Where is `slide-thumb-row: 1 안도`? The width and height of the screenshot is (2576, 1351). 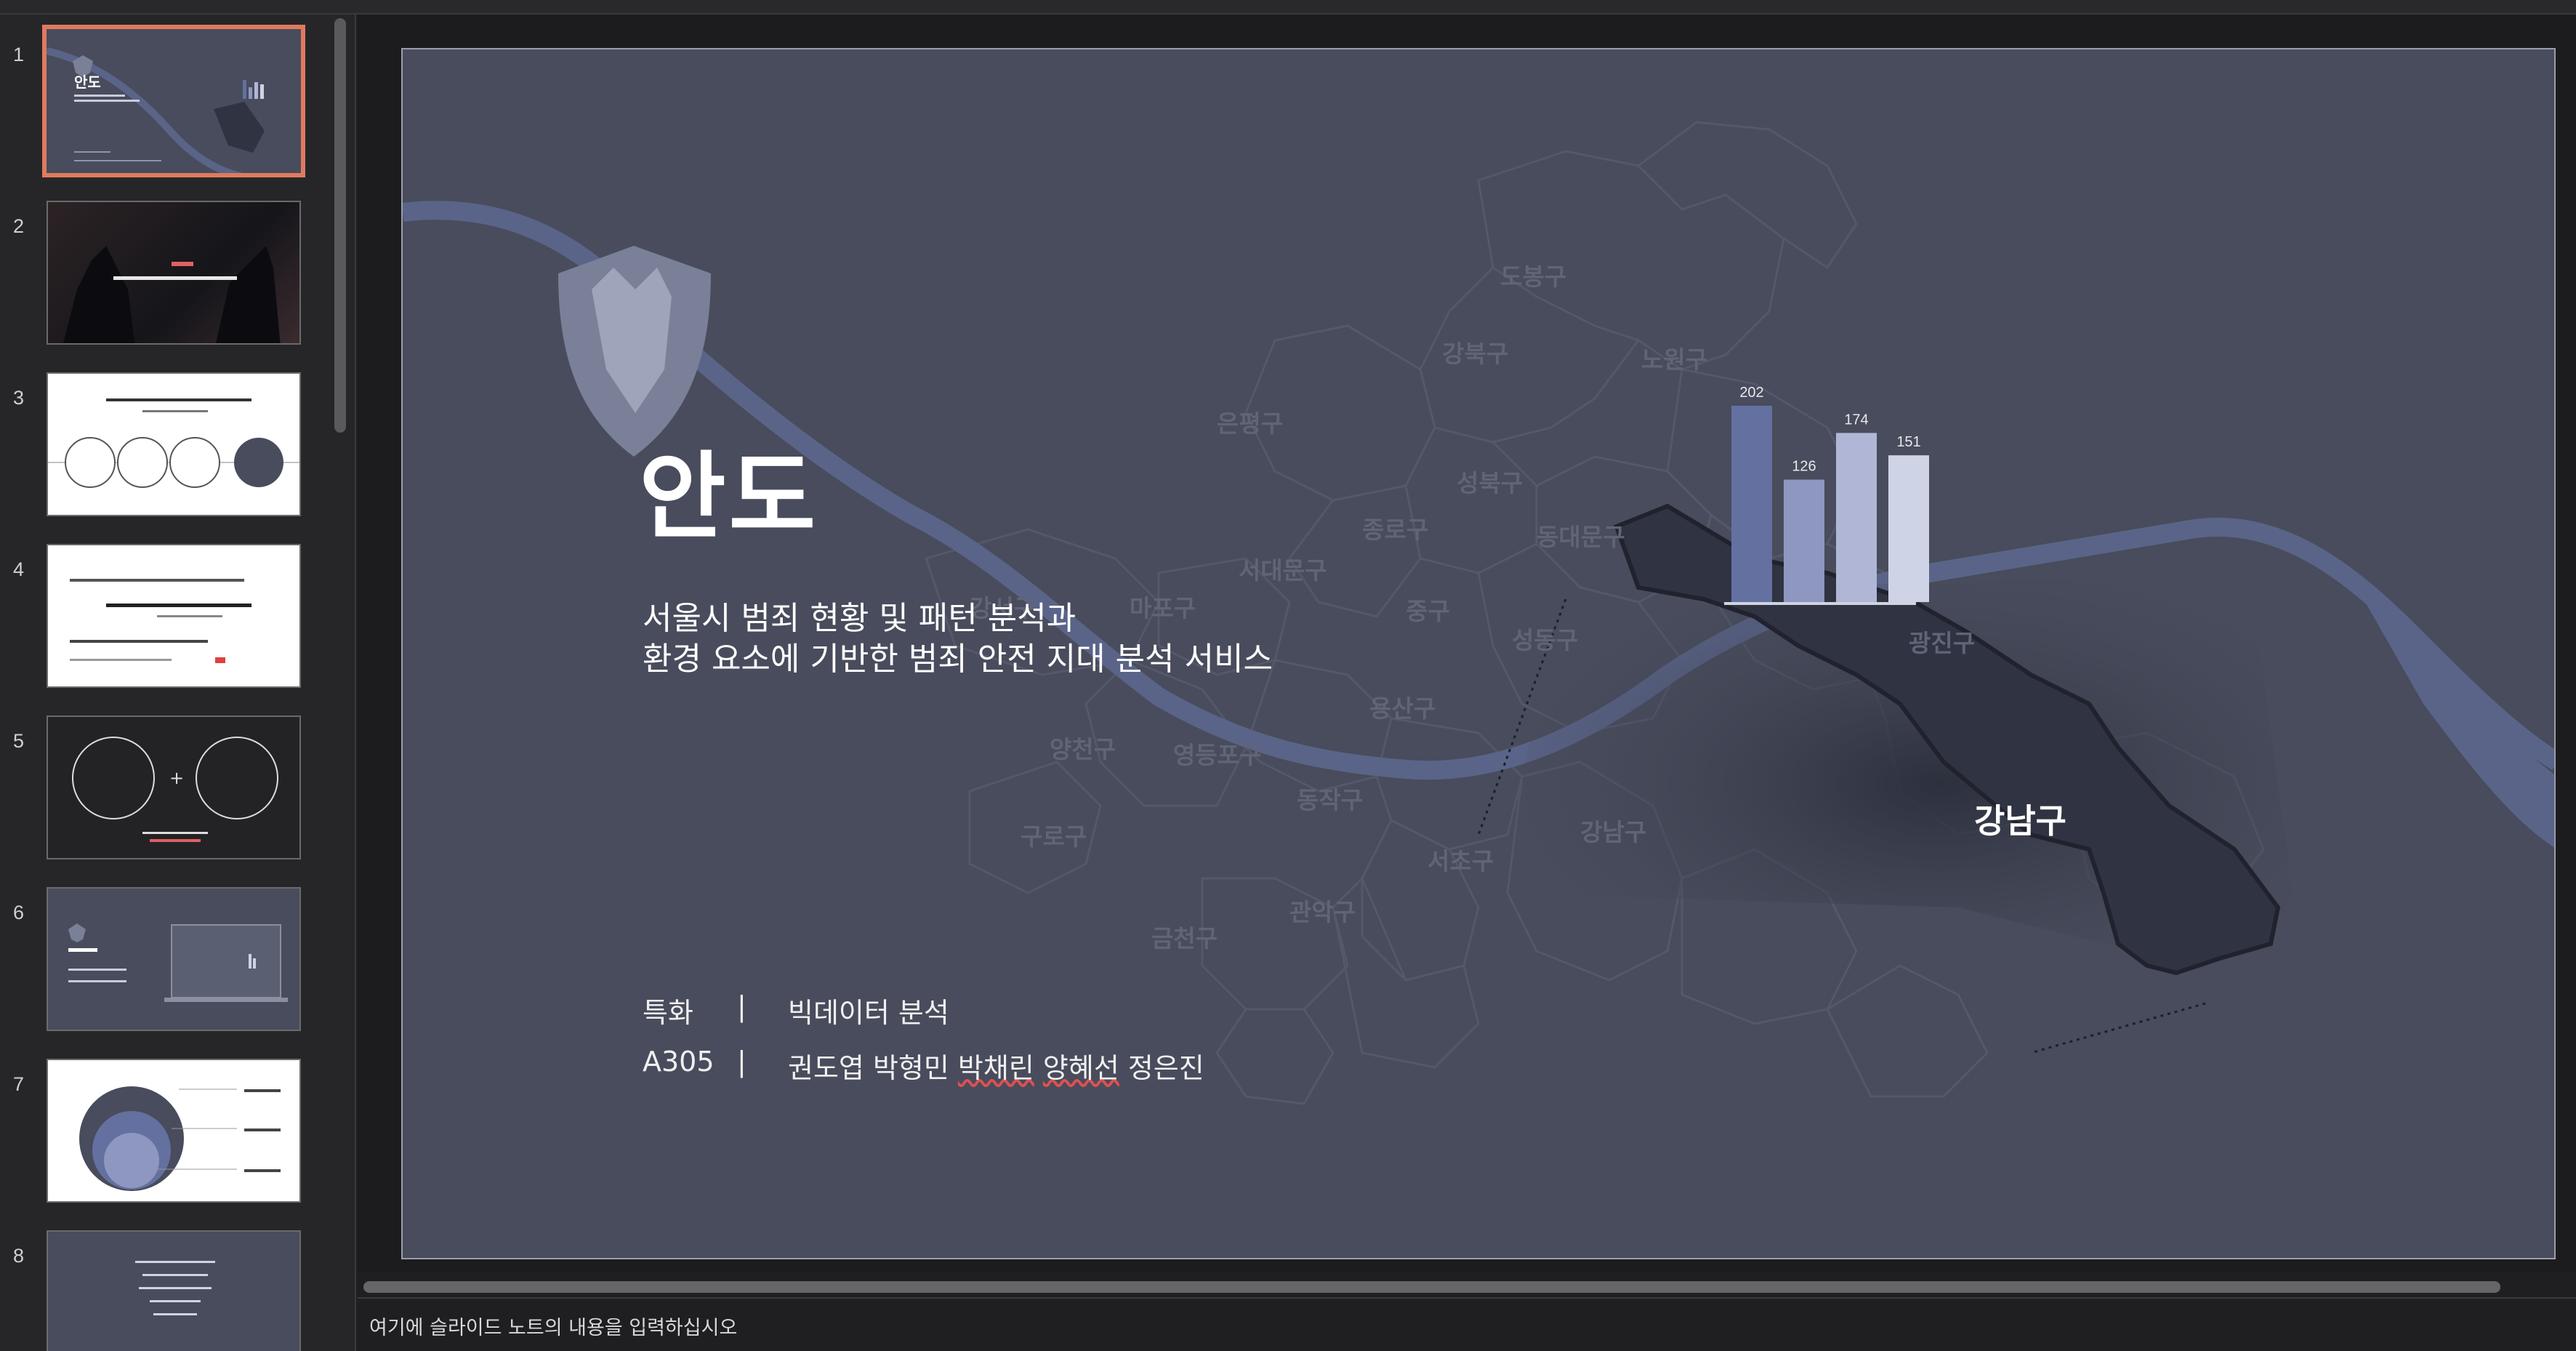 slide-thumb-row: 1 안도 is located at coordinates (167, 103).